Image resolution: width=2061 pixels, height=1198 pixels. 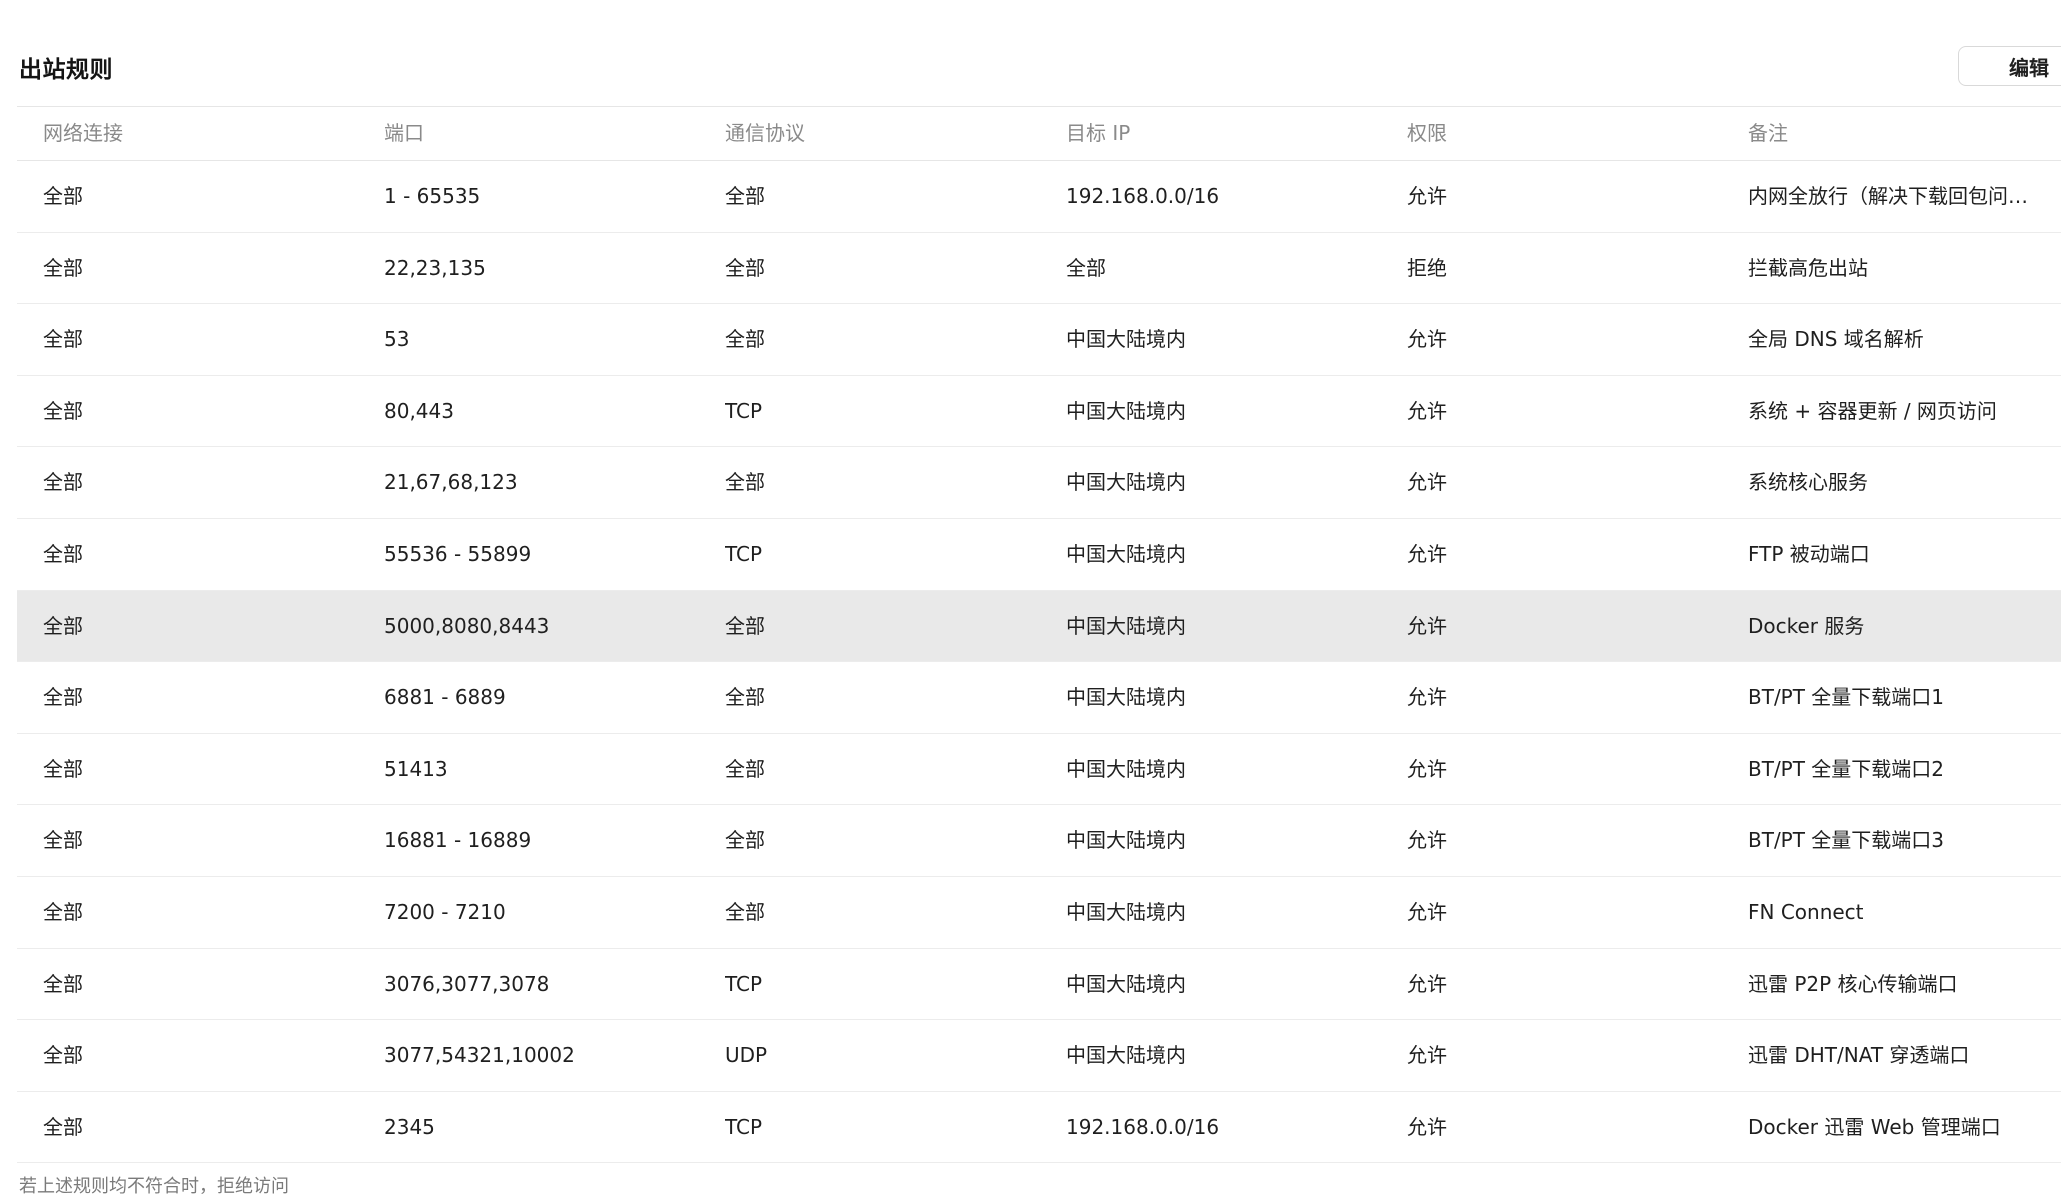 What do you see at coordinates (419, 410) in the screenshot?
I see `cell-port: 80,443` at bounding box center [419, 410].